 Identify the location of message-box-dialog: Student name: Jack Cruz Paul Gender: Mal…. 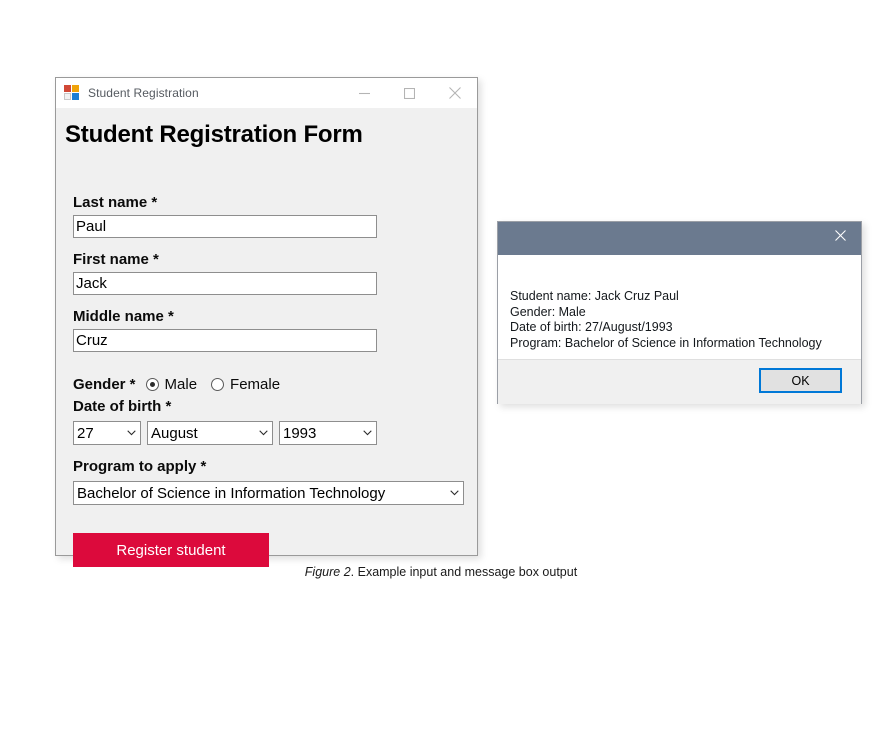
(679, 312).